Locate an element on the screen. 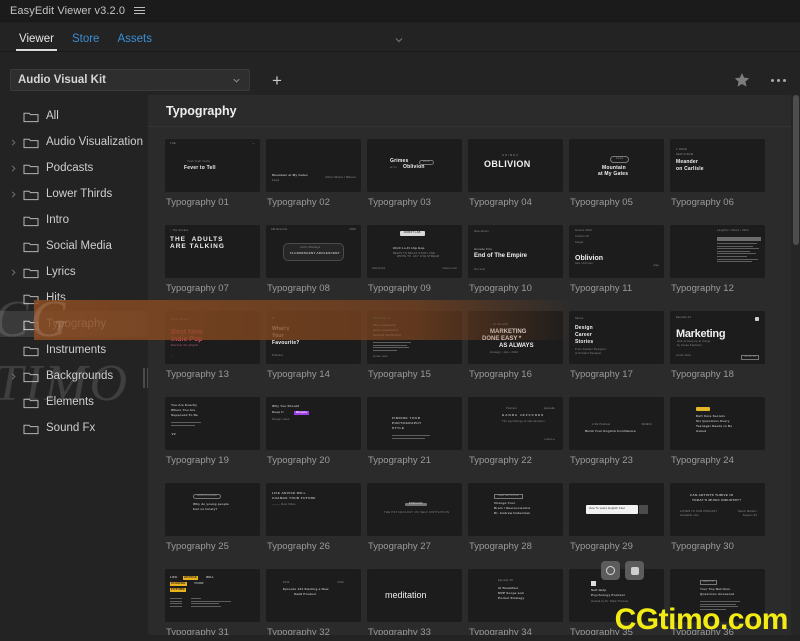 This screenshot has height=641, width=800. hamburger-menu-icon is located at coordinates (140, 10).